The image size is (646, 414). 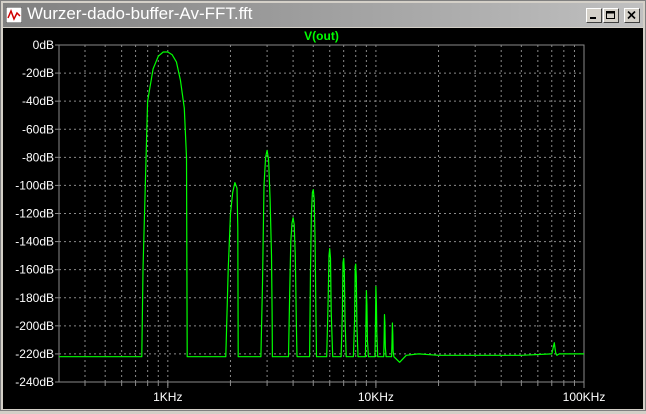 What do you see at coordinates (323, 15) in the screenshot?
I see `title-bar: Wurzer-dado-buffer-Av-FFT.fft` at bounding box center [323, 15].